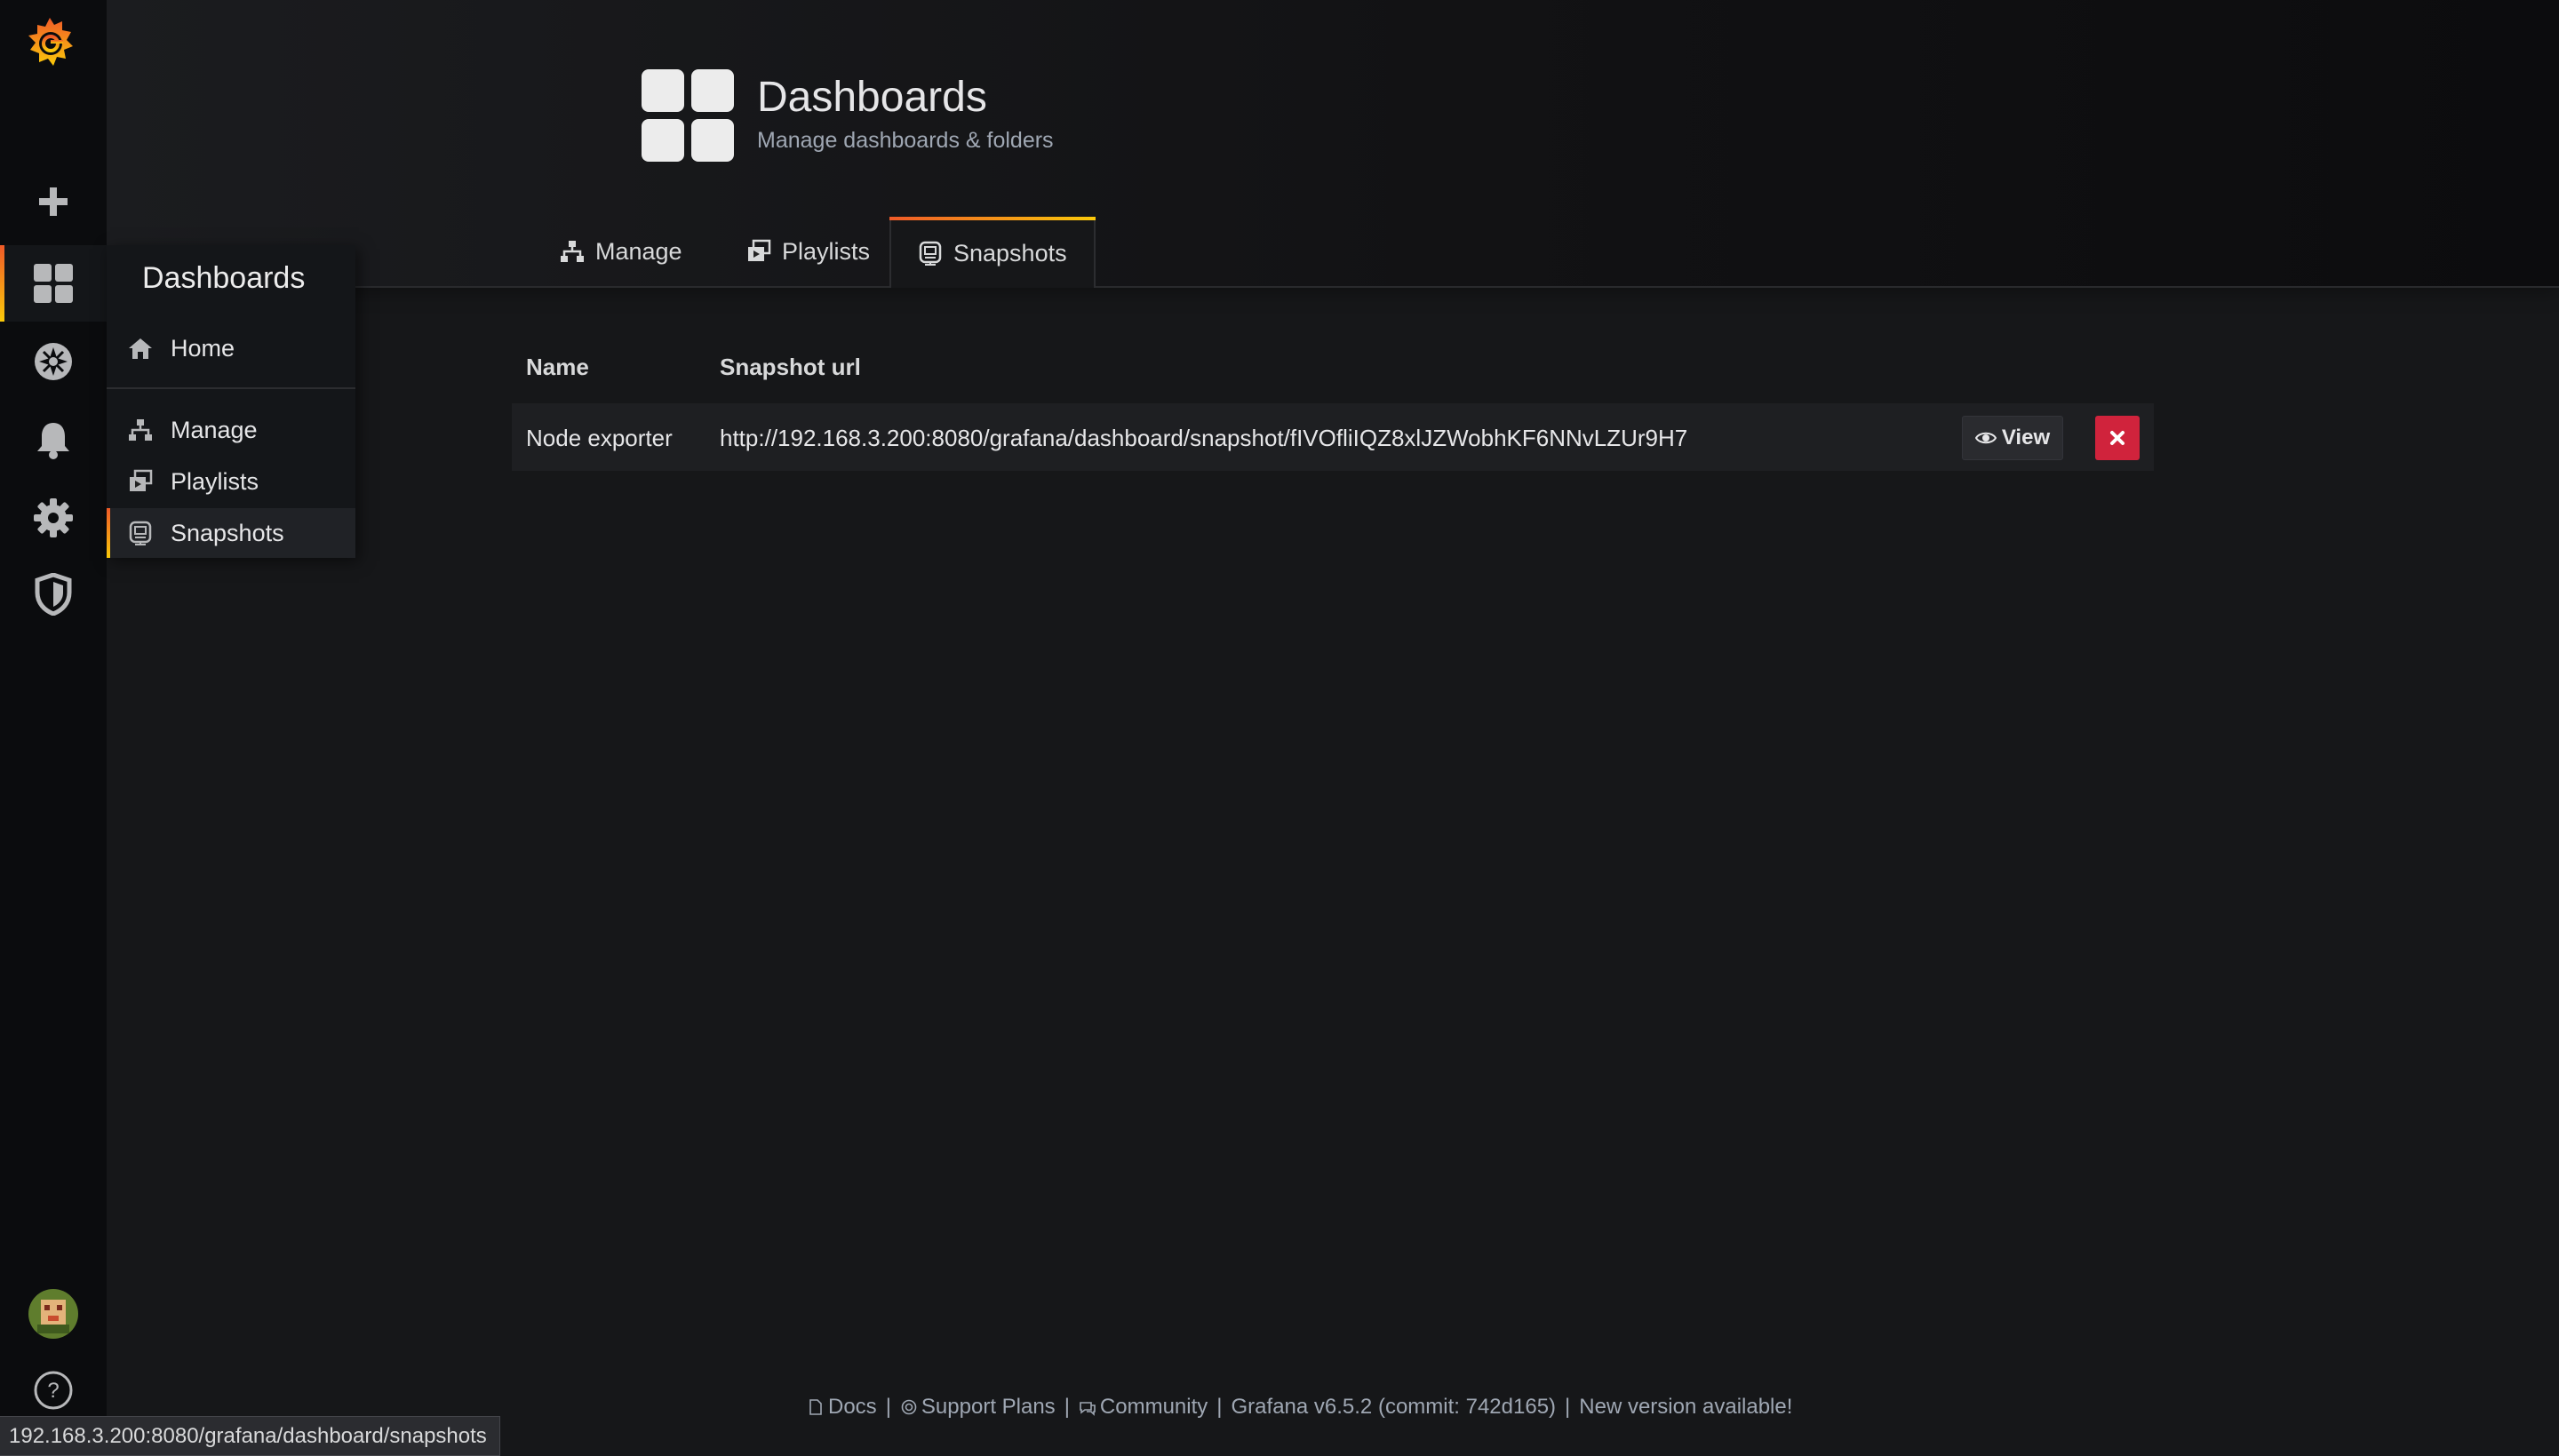 This screenshot has height=1456, width=2559. Describe the element at coordinates (1153, 1407) in the screenshot. I see `footer-community-label: Community` at that location.